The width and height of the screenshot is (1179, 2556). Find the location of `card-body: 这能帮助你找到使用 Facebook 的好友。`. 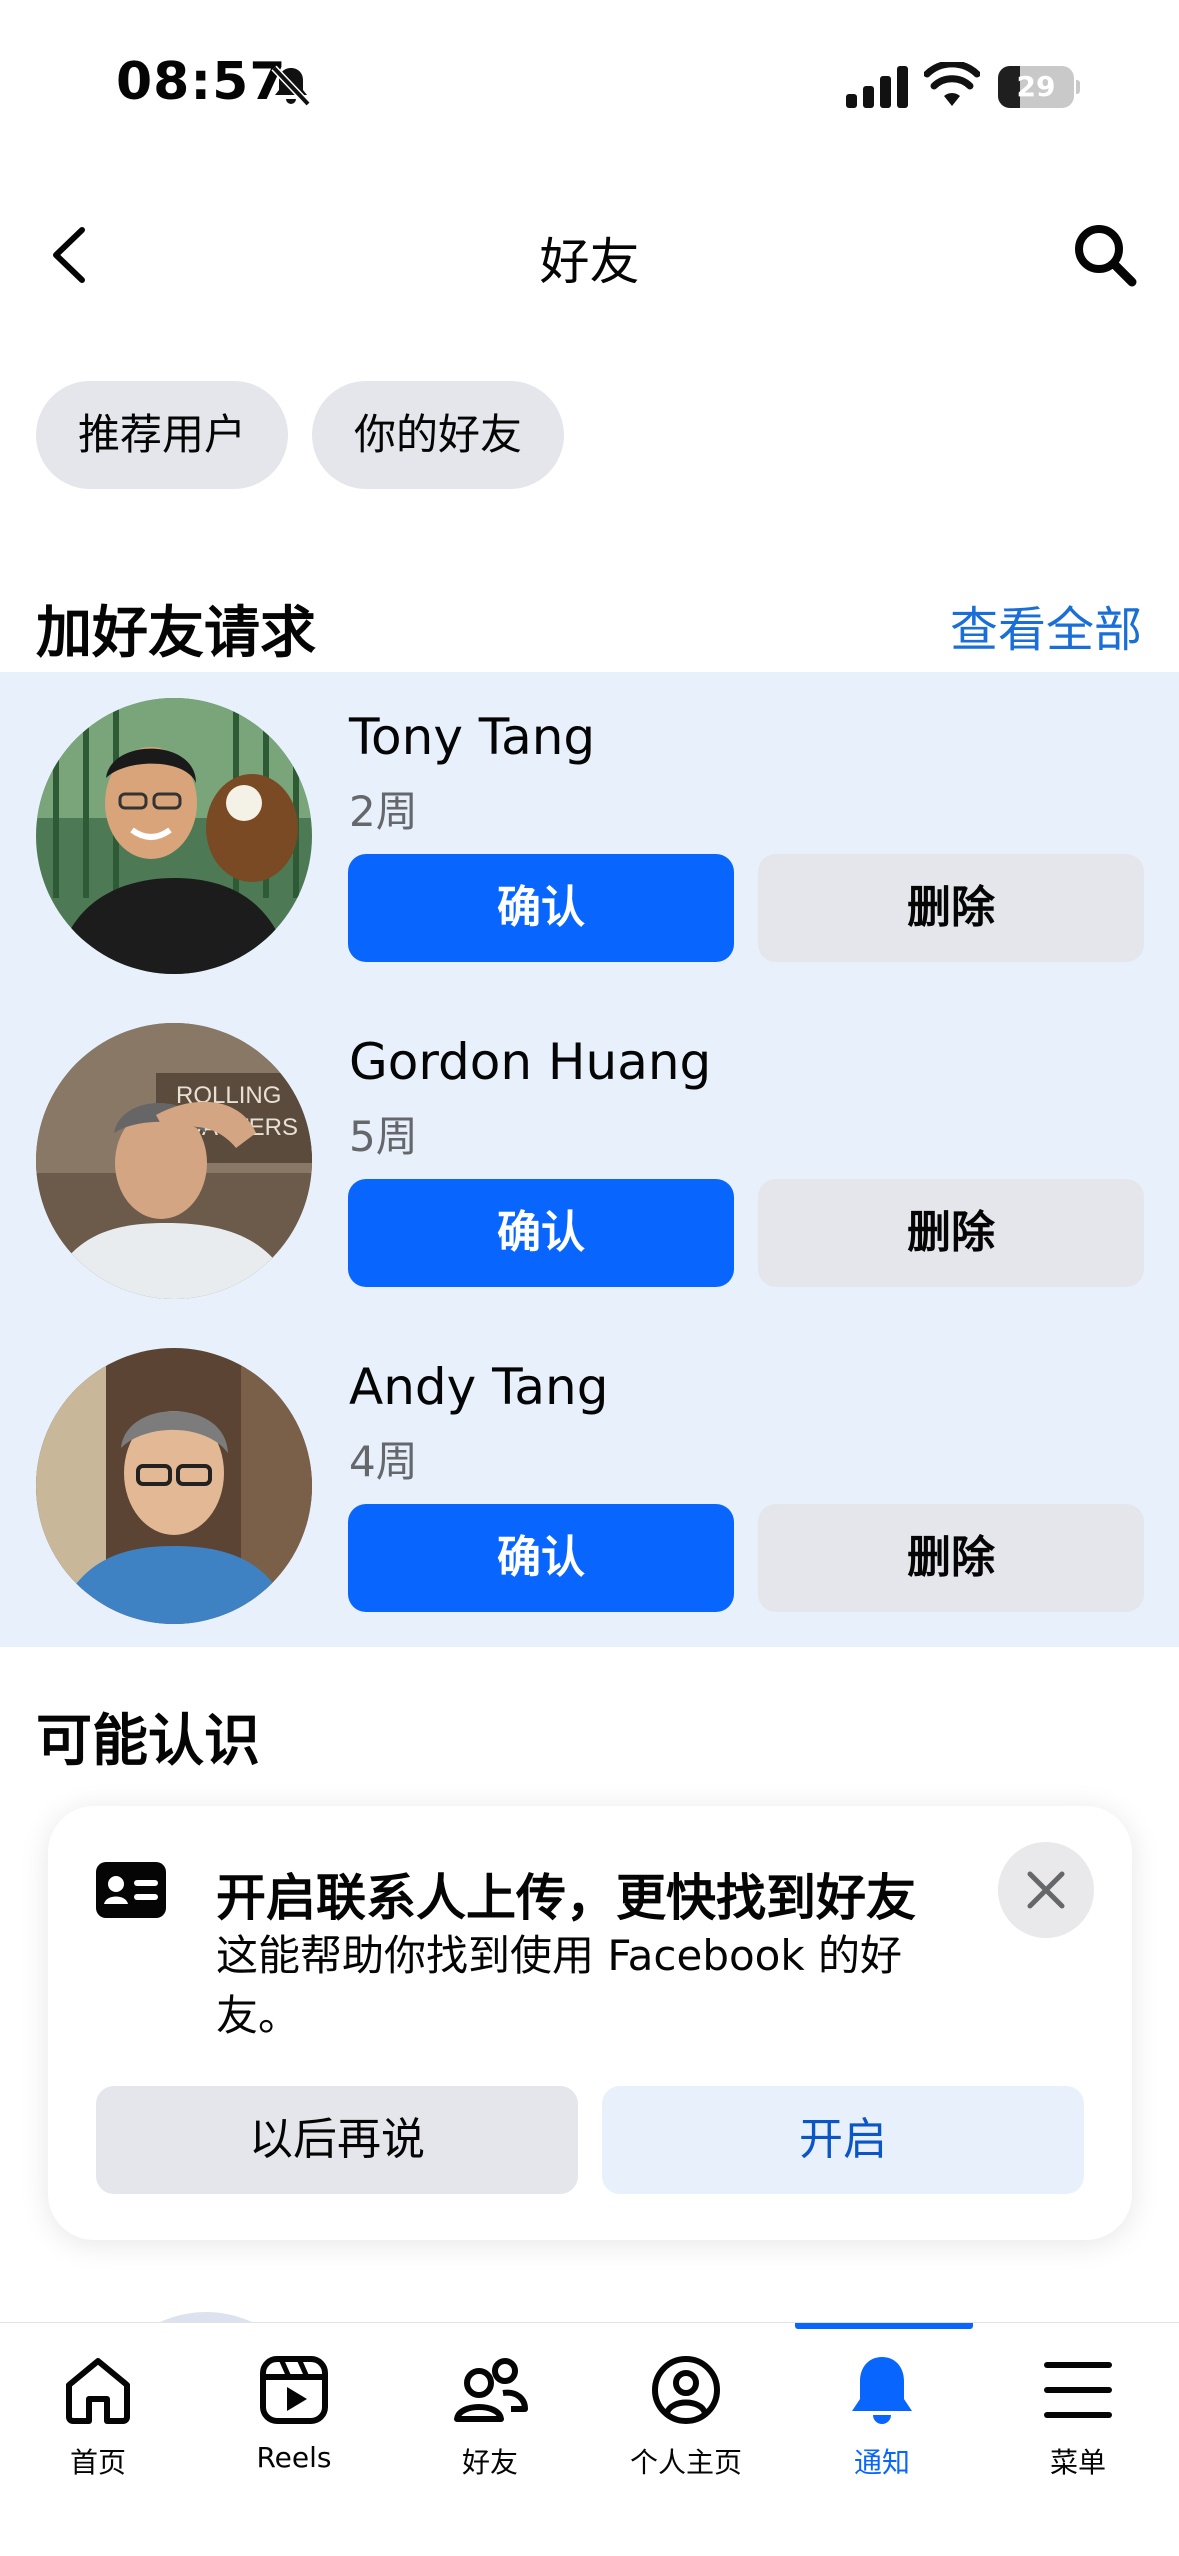

card-body: 这能帮助你找到使用 Facebook 的好友。 is located at coordinates (559, 1985).